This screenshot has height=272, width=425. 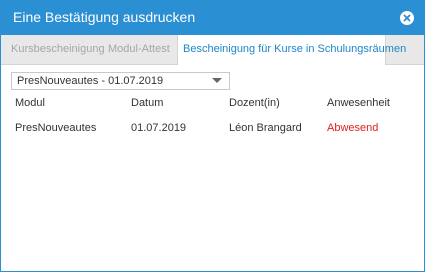 What do you see at coordinates (212, 18) in the screenshot?
I see `dialog-titlebar: Eine Bestätigung ausdrucken` at bounding box center [212, 18].